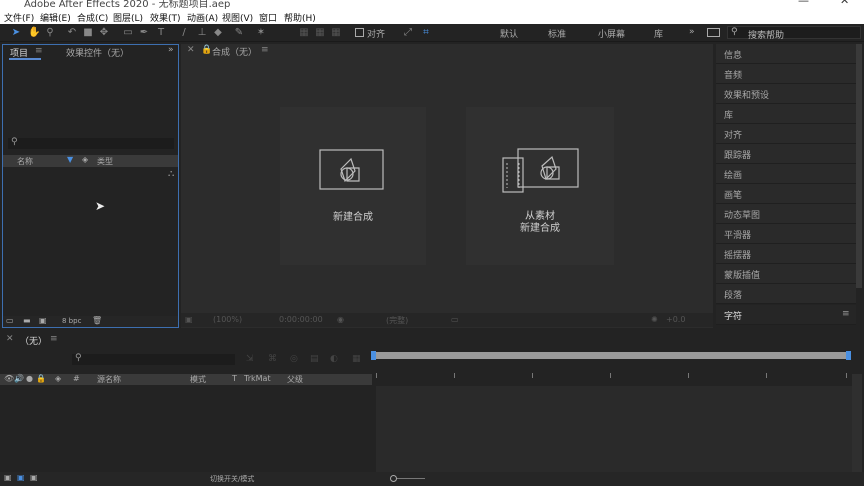 The width and height of the screenshot is (864, 486). What do you see at coordinates (34, 477) in the screenshot?
I see `toggle-time-stretch-icon: ▣` at bounding box center [34, 477].